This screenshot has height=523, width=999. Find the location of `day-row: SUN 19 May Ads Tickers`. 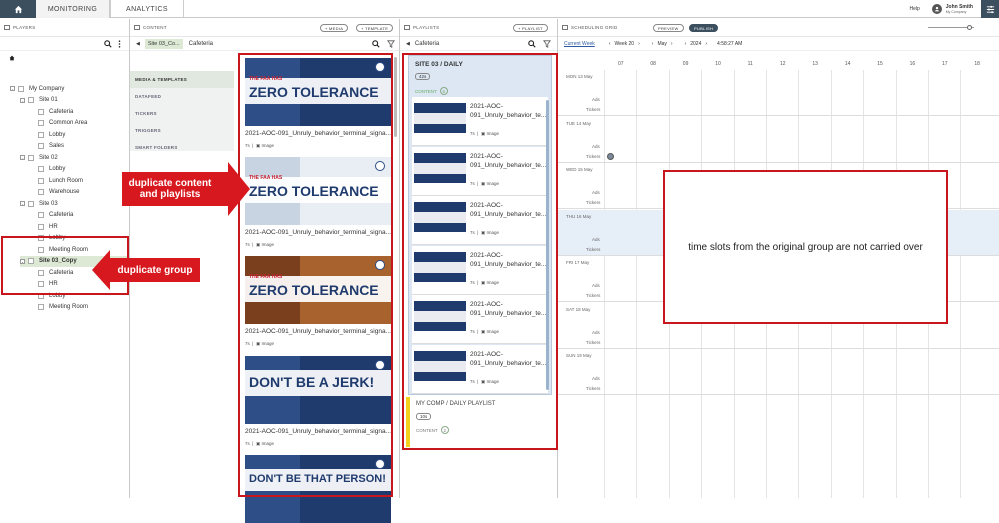

day-row: SUN 19 May Ads Tickers is located at coordinates (778, 372).